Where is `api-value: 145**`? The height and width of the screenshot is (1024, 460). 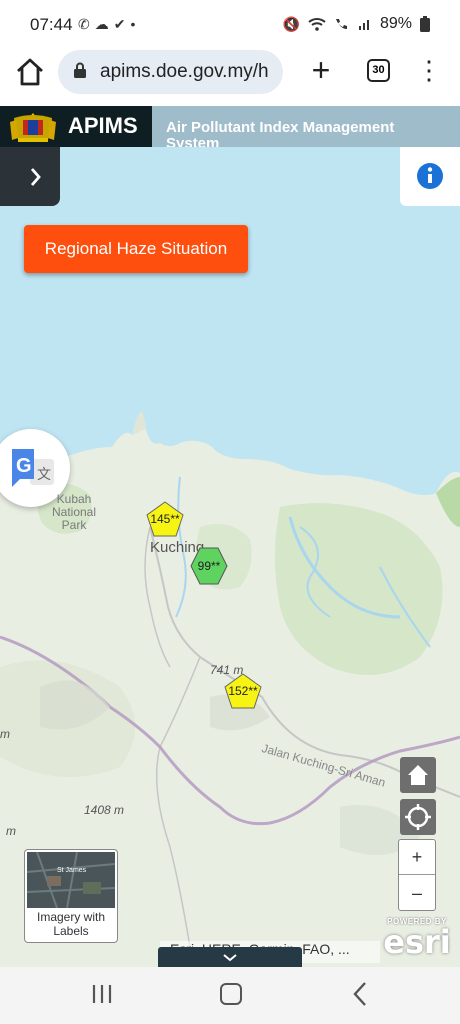
api-value: 145** is located at coordinates (165, 519).